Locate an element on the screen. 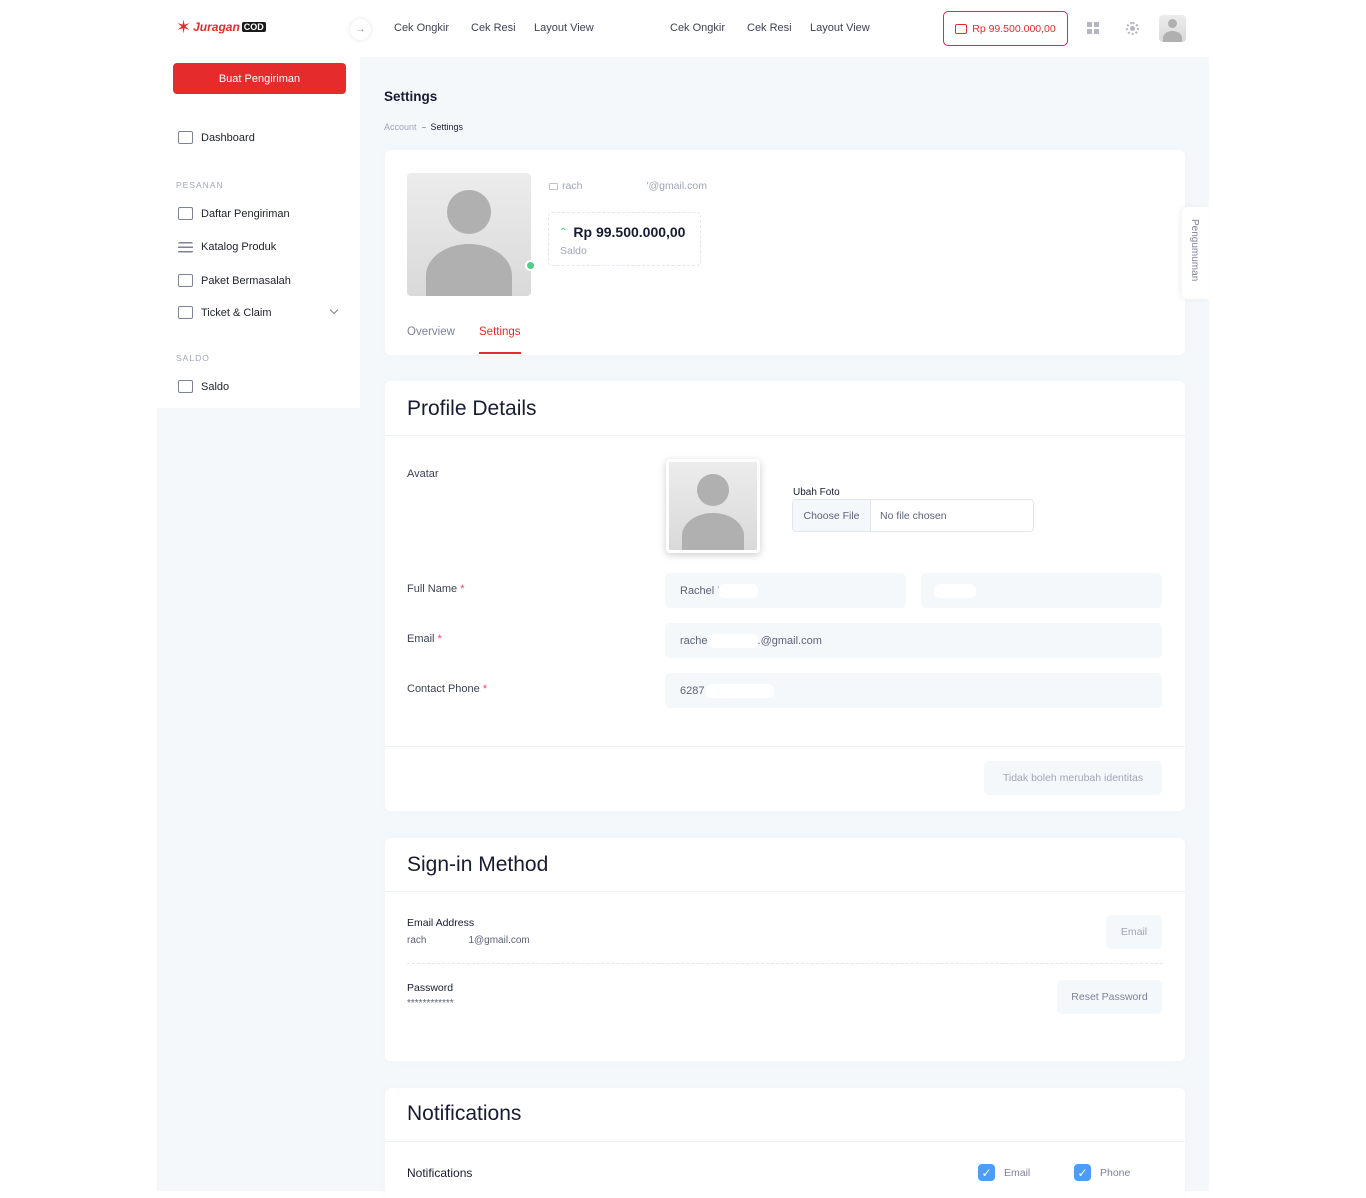 The height and width of the screenshot is (1198, 1366). sidebar-item-saldo: Saldo is located at coordinates (203, 386).